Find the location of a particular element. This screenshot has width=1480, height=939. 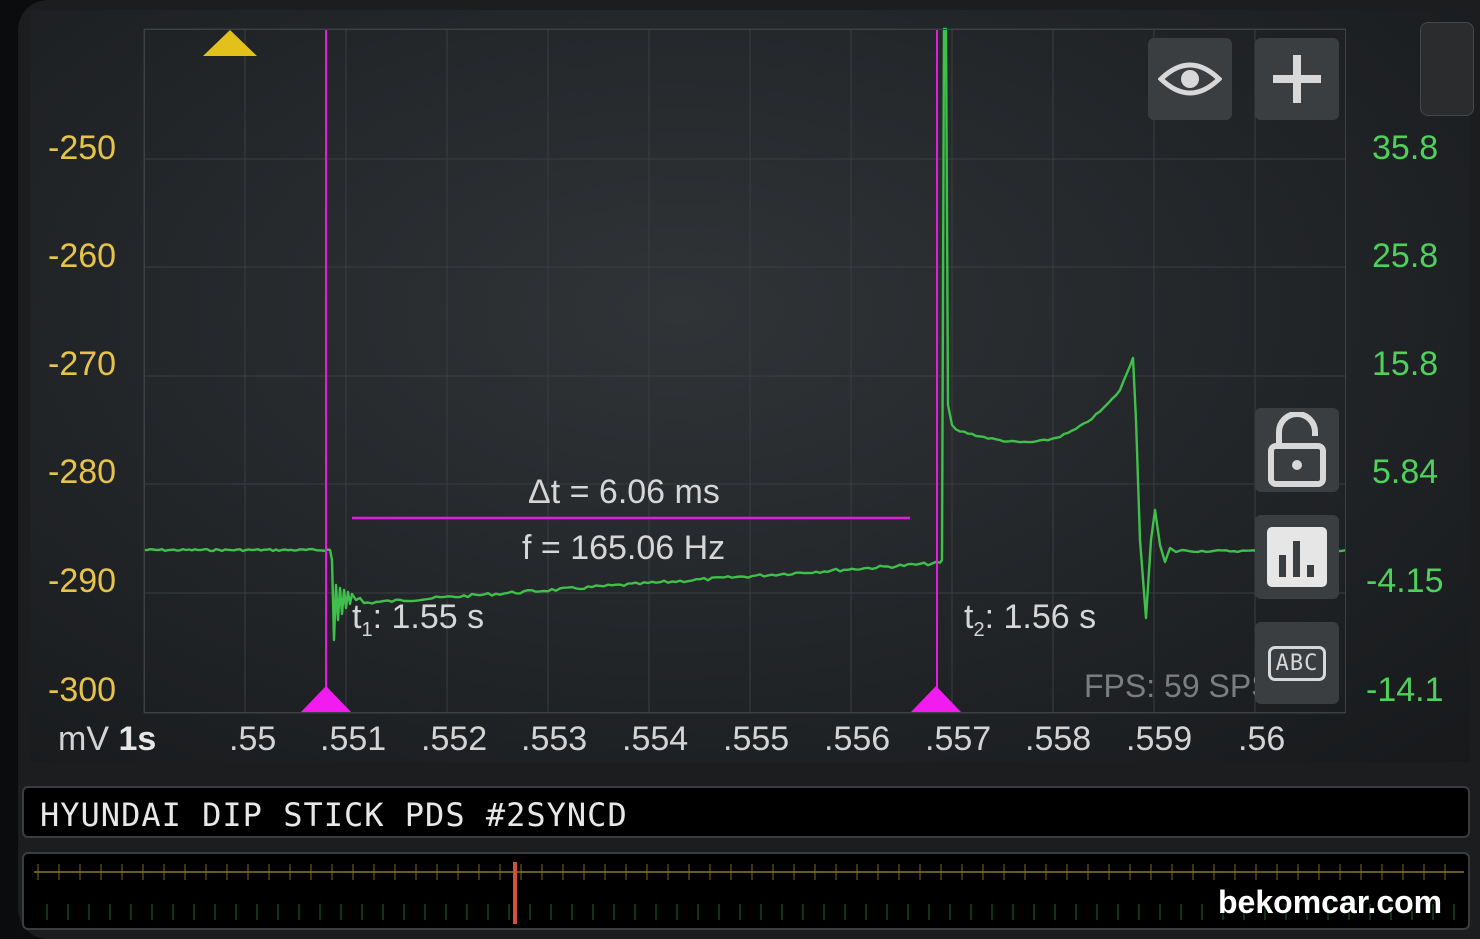

side-panel-handle is located at coordinates (1447, 69).